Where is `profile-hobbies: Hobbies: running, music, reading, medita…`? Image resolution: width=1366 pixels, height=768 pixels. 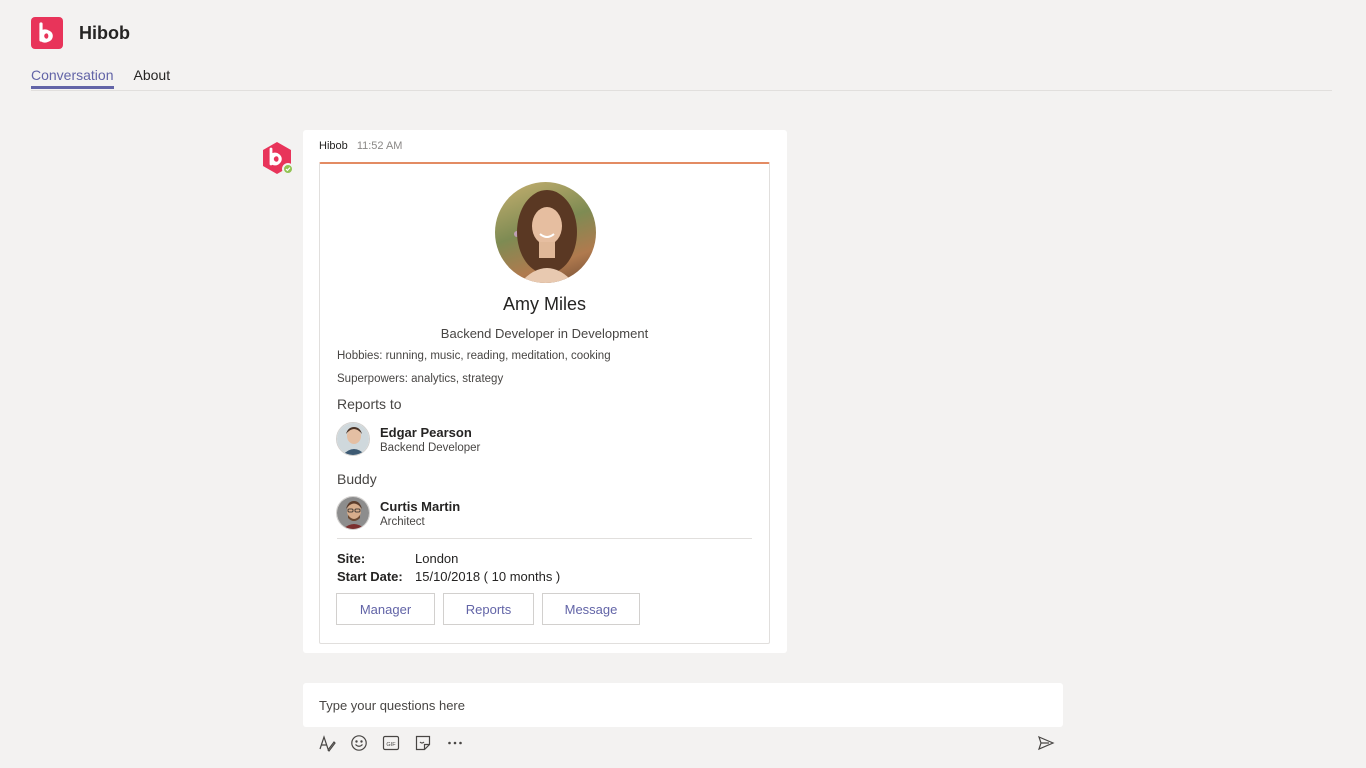
profile-hobbies: Hobbies: running, music, reading, medita… is located at coordinates (474, 356).